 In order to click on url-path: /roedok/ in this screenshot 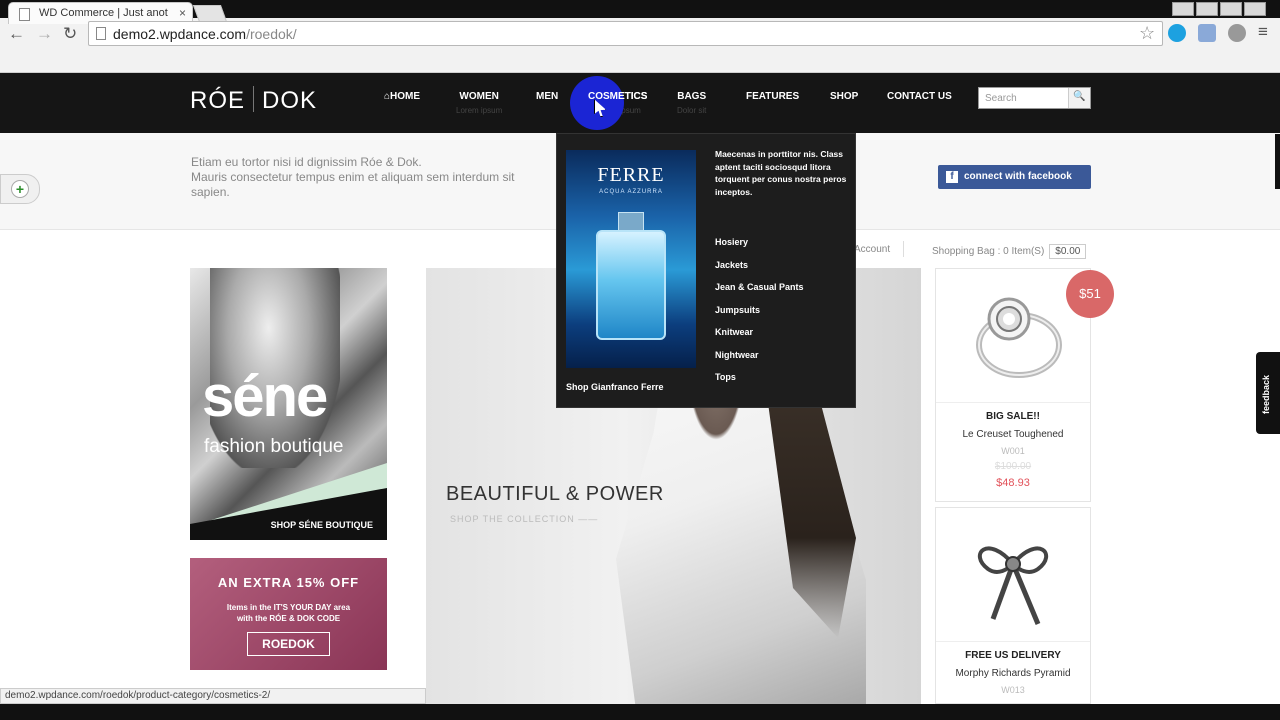, I will do `click(271, 34)`.